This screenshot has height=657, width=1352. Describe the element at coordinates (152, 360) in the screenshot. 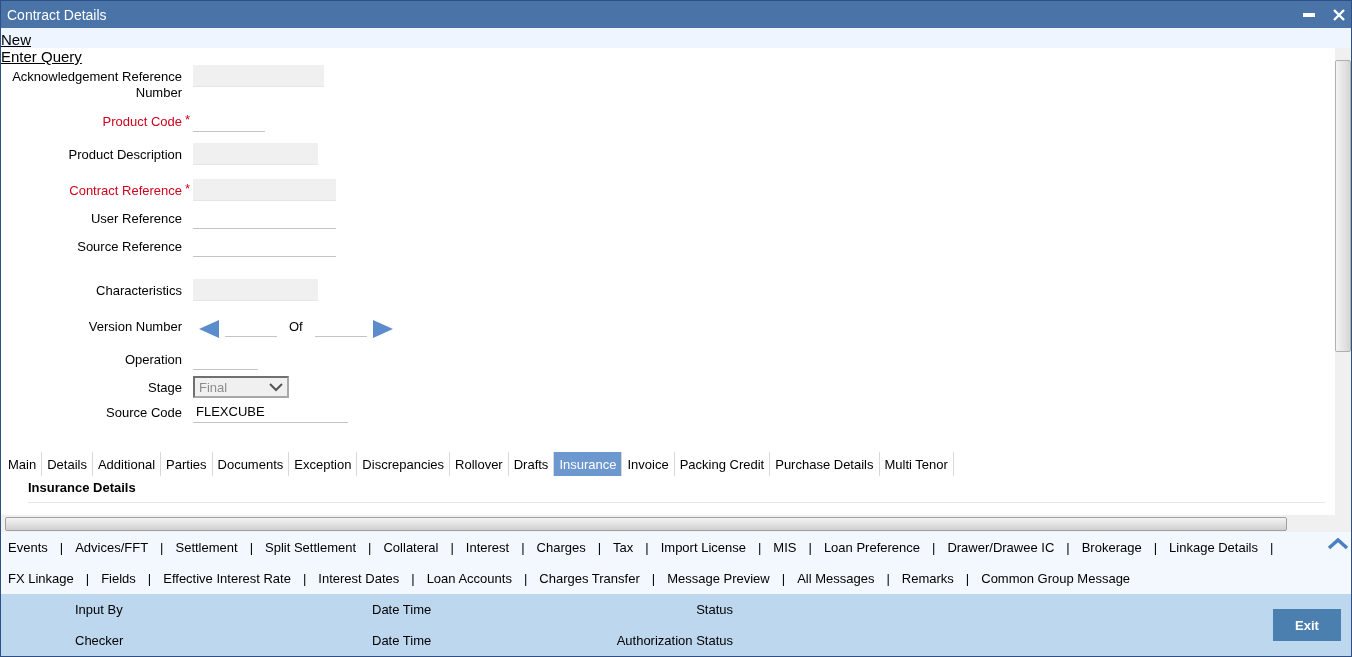

I see `field-label: Operation` at that location.